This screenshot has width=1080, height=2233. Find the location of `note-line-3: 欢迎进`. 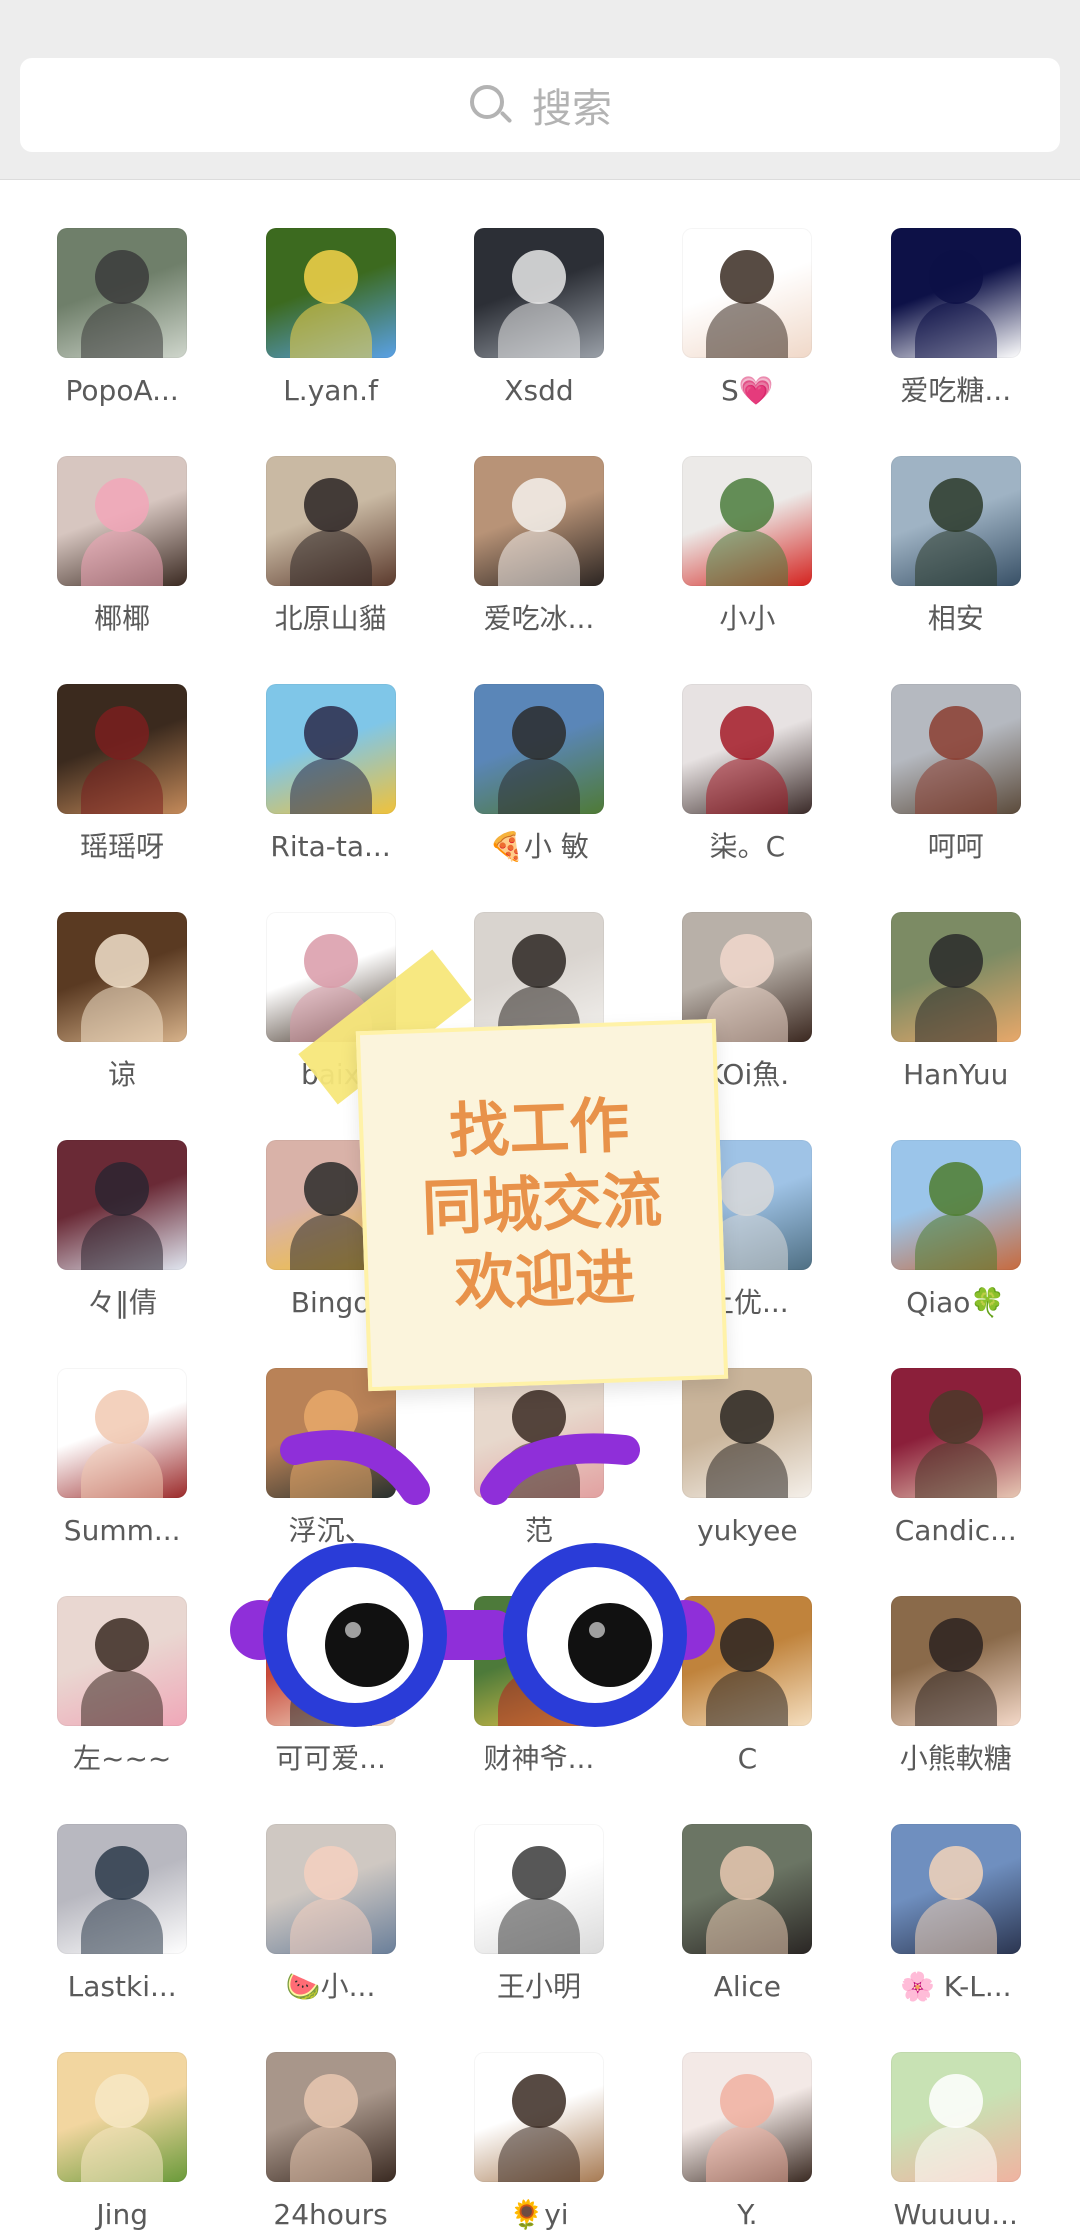

note-line-3: 欢迎进 is located at coordinates (544, 1281).